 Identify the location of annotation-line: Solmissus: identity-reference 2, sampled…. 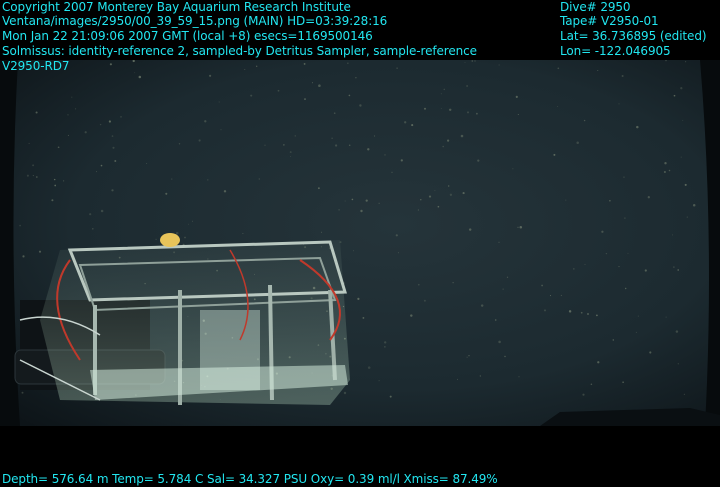
(239, 51).